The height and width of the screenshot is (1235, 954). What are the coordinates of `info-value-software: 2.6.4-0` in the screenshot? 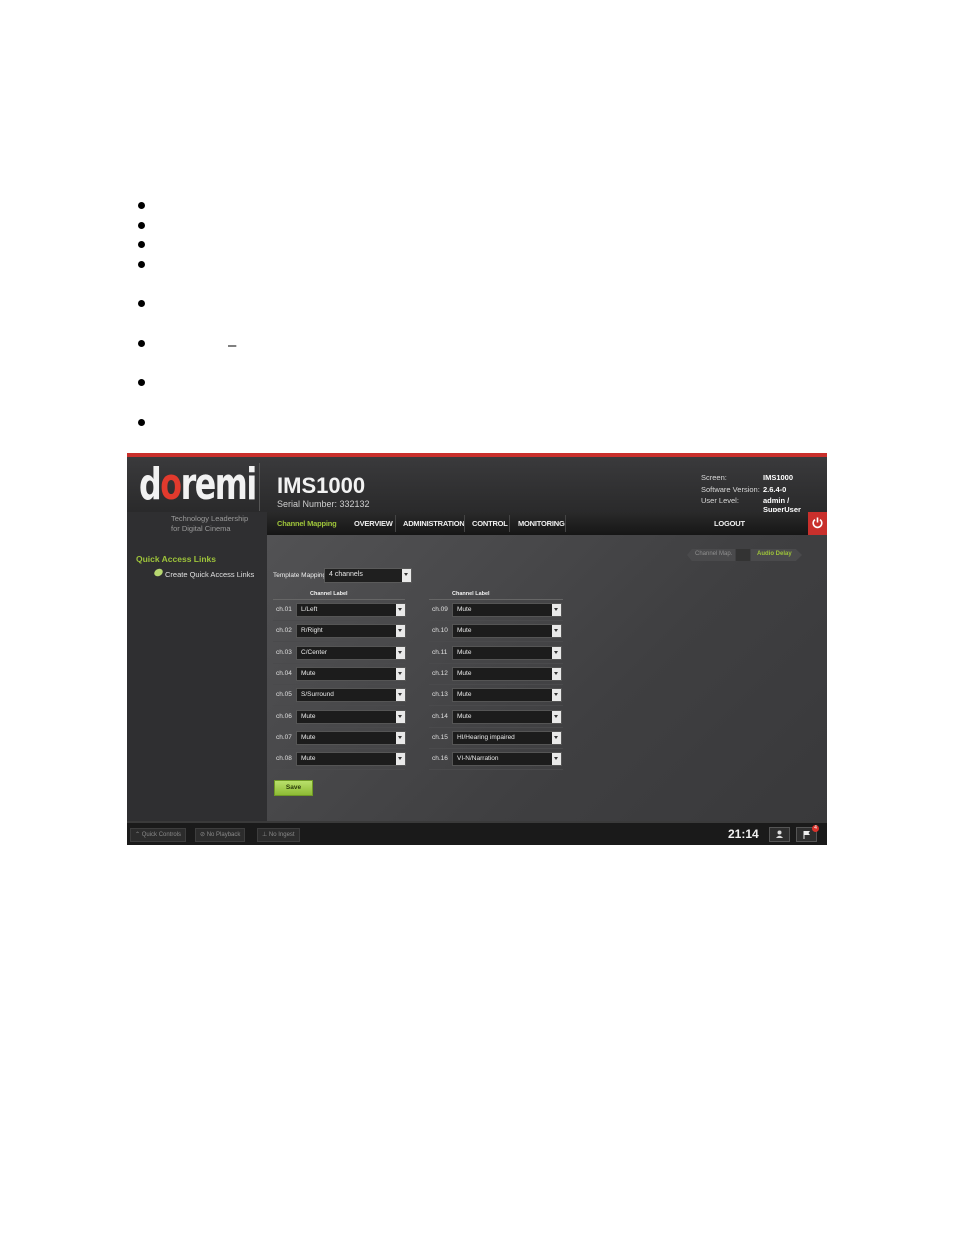 It's located at (775, 489).